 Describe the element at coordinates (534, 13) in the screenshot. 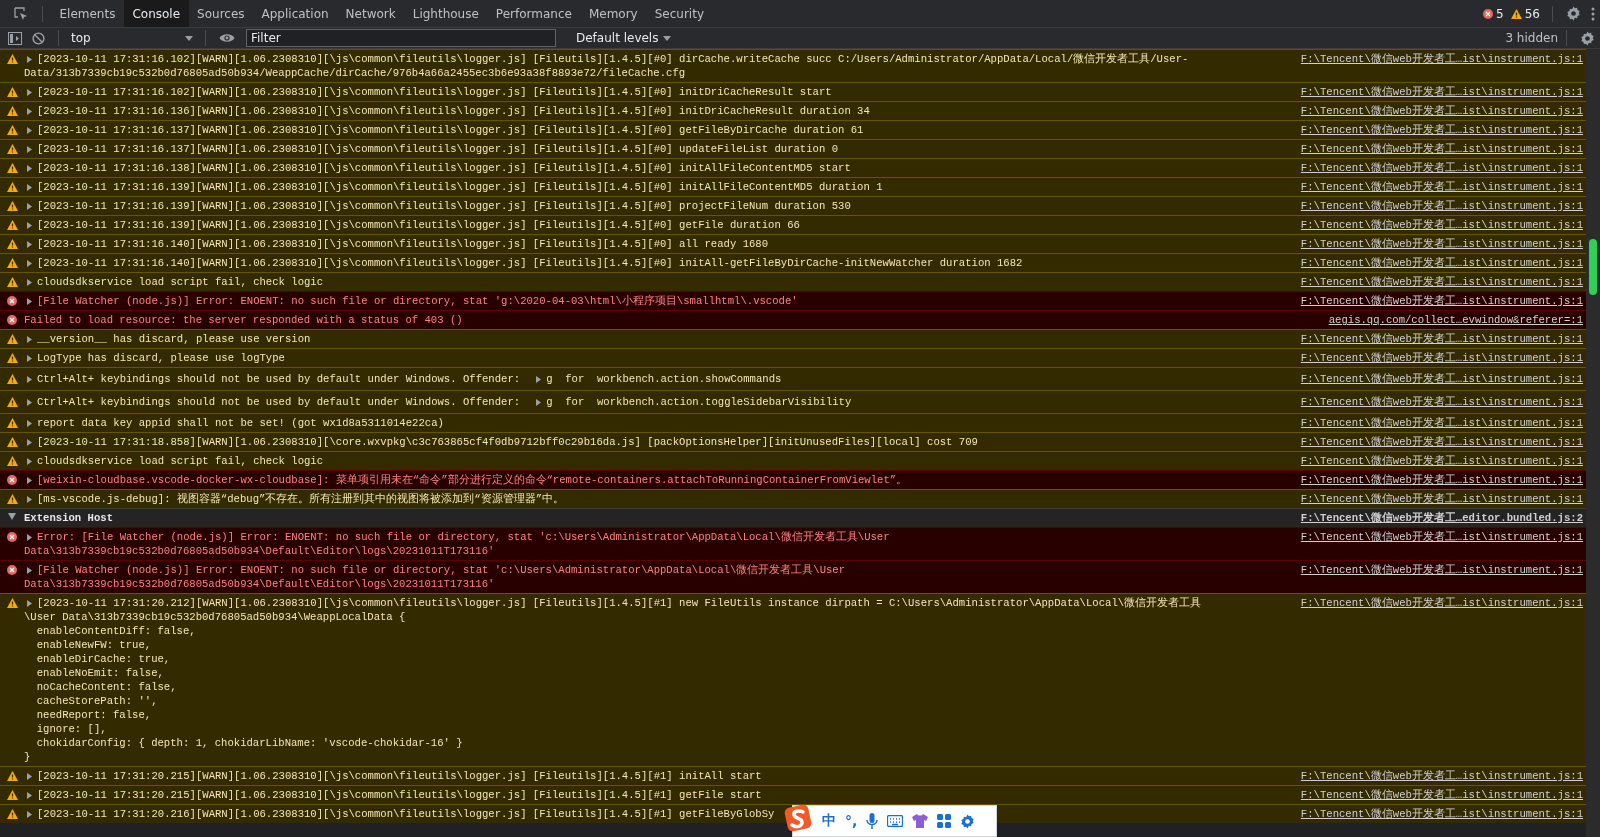

I see `panel-tab: Performance` at that location.